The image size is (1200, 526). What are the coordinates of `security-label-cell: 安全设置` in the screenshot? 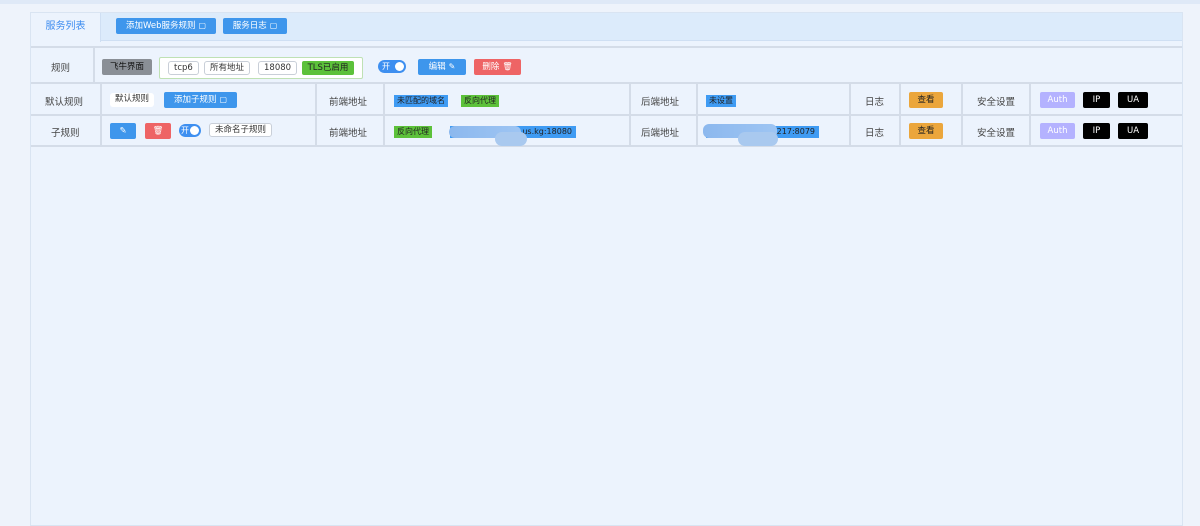 It's located at (997, 99).